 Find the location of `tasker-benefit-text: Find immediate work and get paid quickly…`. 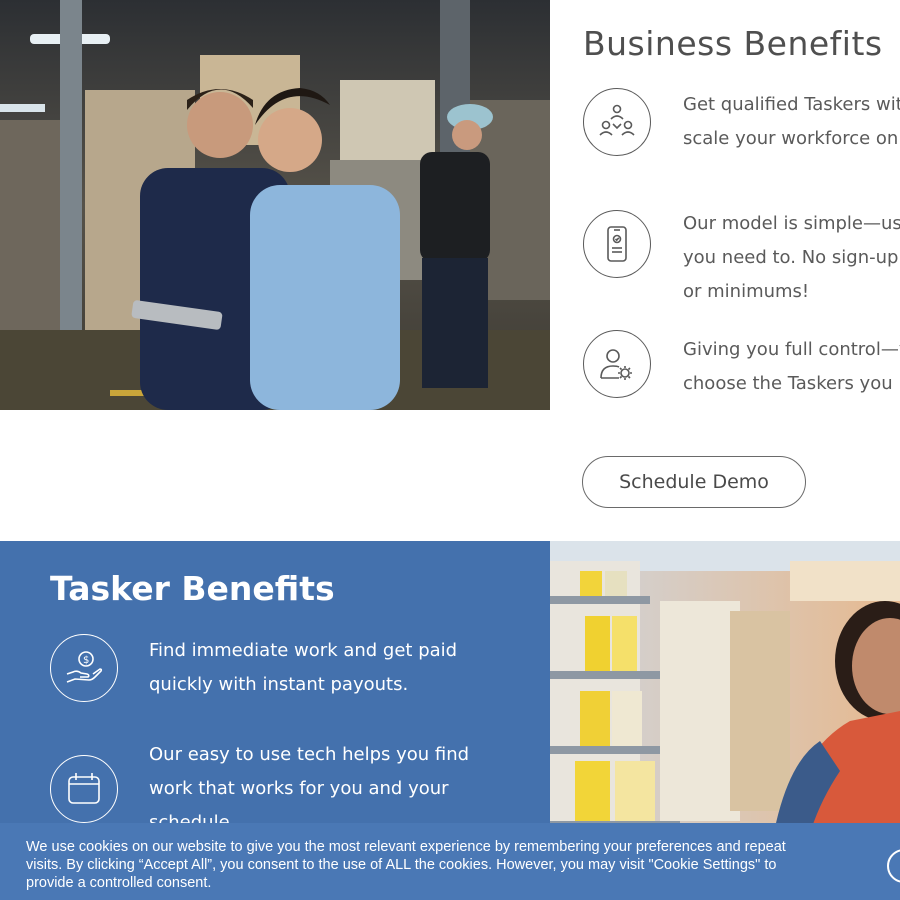

tasker-benefit-text: Find immediate work and get paid quickly… is located at coordinates (303, 667).